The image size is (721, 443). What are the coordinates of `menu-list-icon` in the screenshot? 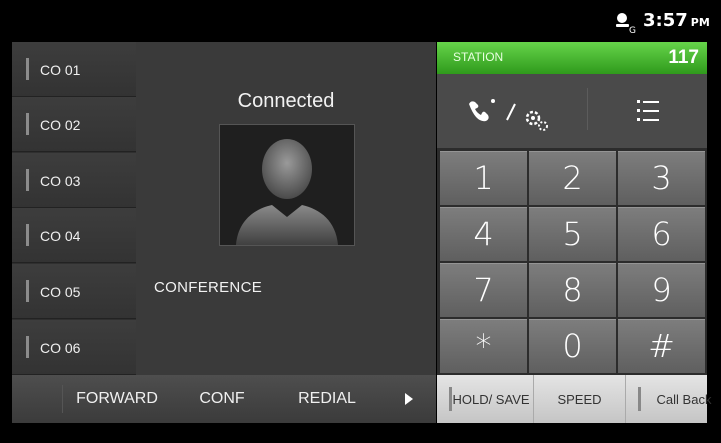 It's located at (648, 110).